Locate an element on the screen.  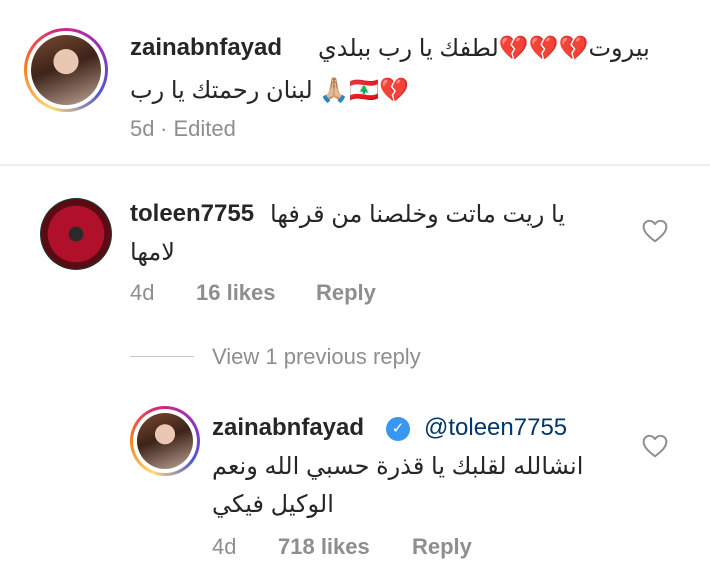
reply-time: 4d is located at coordinates (224, 546).